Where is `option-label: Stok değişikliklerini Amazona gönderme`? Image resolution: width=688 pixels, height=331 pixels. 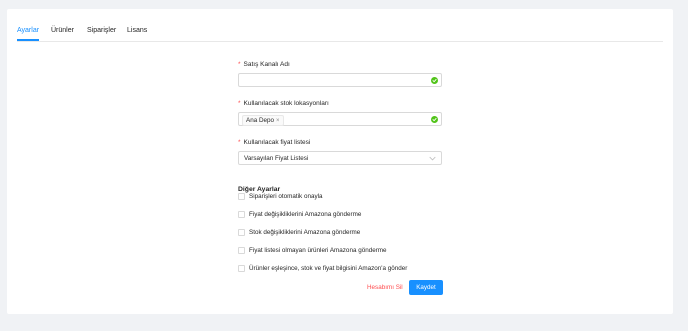
option-label: Stok değişikliklerini Amazona gönderme is located at coordinates (305, 232).